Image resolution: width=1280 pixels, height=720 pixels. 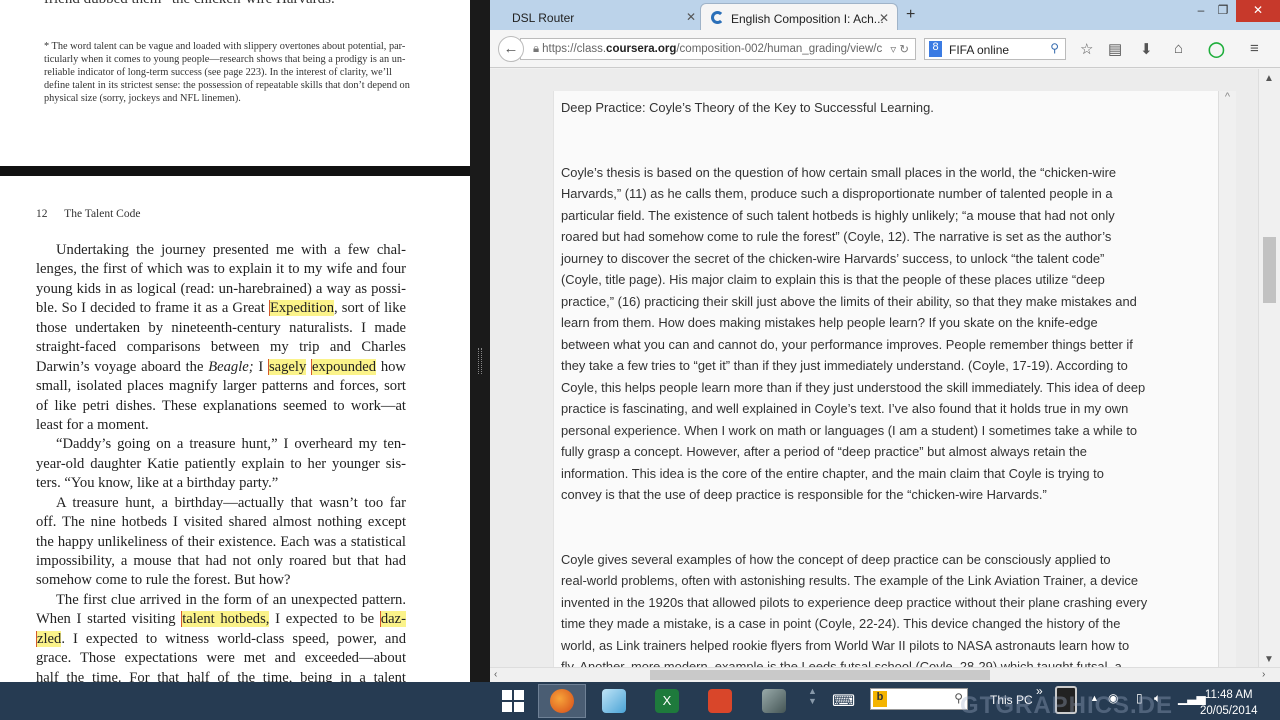 I want to click on horizontal-scrollbar: ‹ ›, so click(x=885, y=674).